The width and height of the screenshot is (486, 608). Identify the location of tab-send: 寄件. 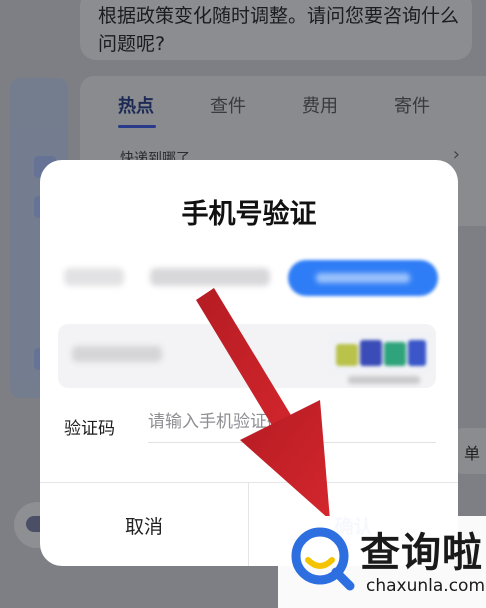
(412, 105).